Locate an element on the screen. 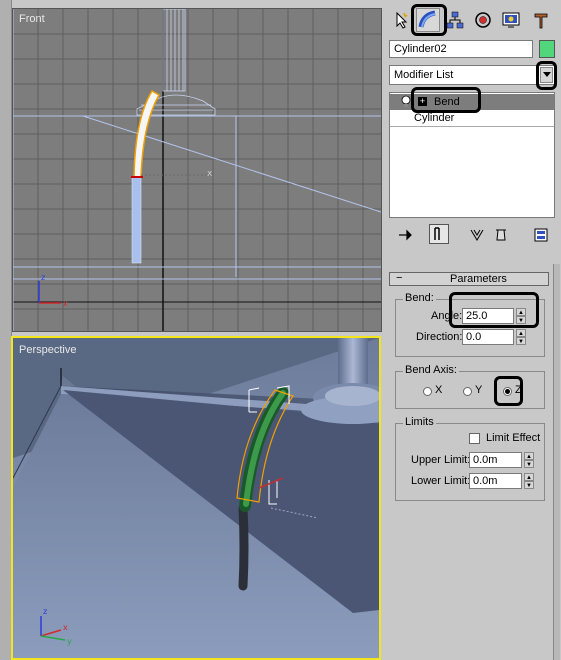 The height and width of the screenshot is (660, 561). bend-item-highlight is located at coordinates (446, 100).